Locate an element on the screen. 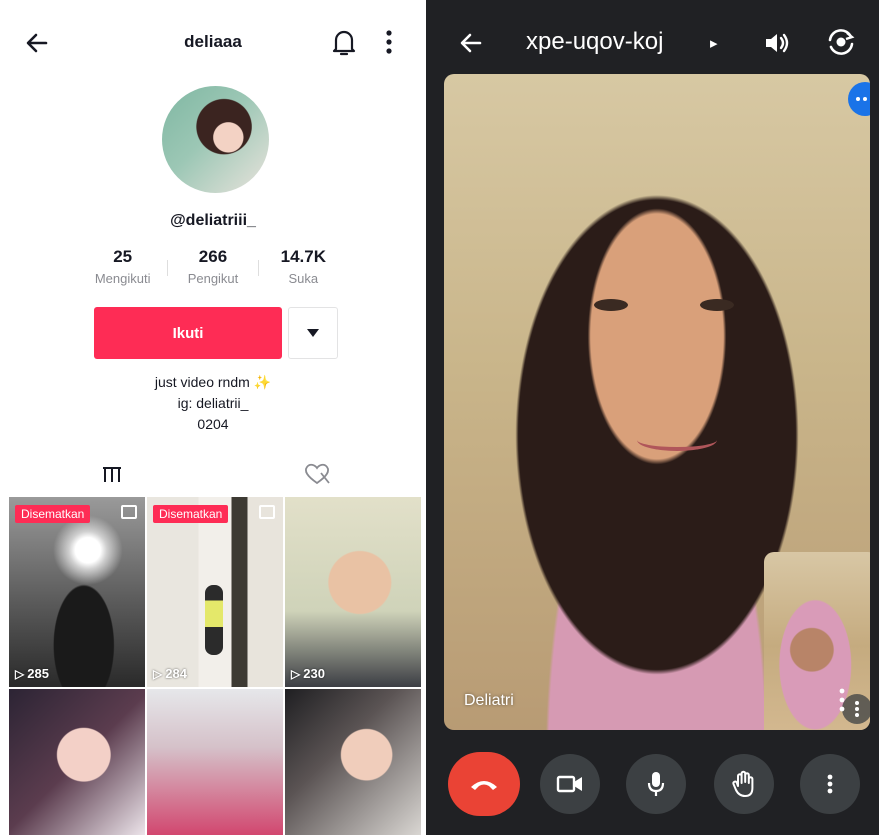  suggested-accounts-button is located at coordinates (313, 333).